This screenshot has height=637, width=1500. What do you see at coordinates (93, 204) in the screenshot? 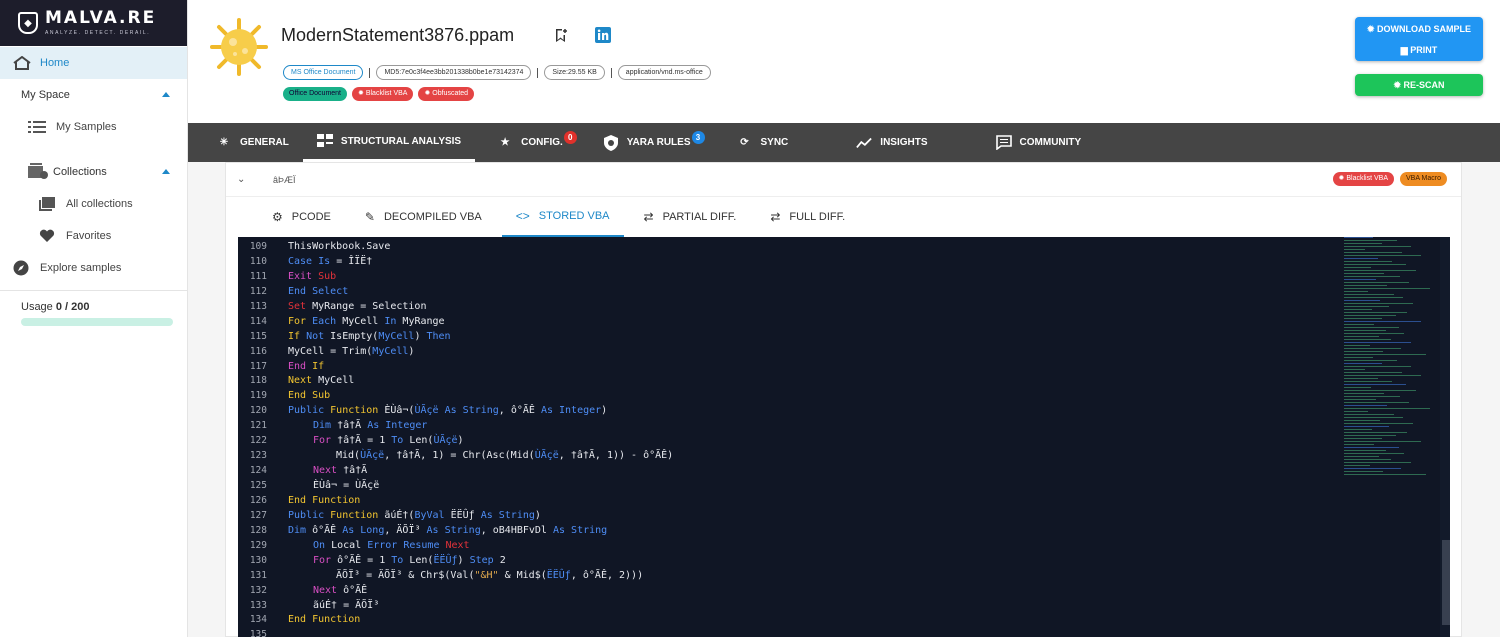
I see `sidebar-item-all-collections: All collections` at bounding box center [93, 204].